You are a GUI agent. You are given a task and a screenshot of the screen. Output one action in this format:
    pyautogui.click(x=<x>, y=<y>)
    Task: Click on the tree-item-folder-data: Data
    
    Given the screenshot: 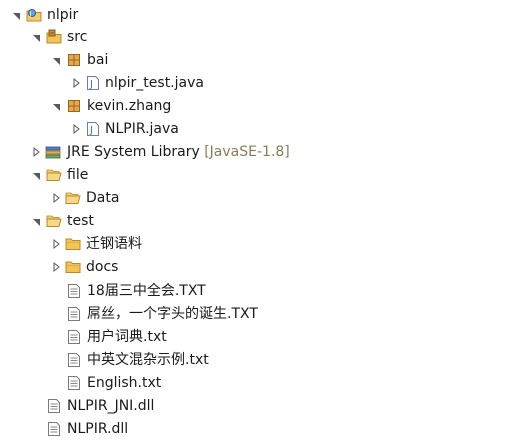 What is the action you would take?
    pyautogui.click(x=261, y=198)
    